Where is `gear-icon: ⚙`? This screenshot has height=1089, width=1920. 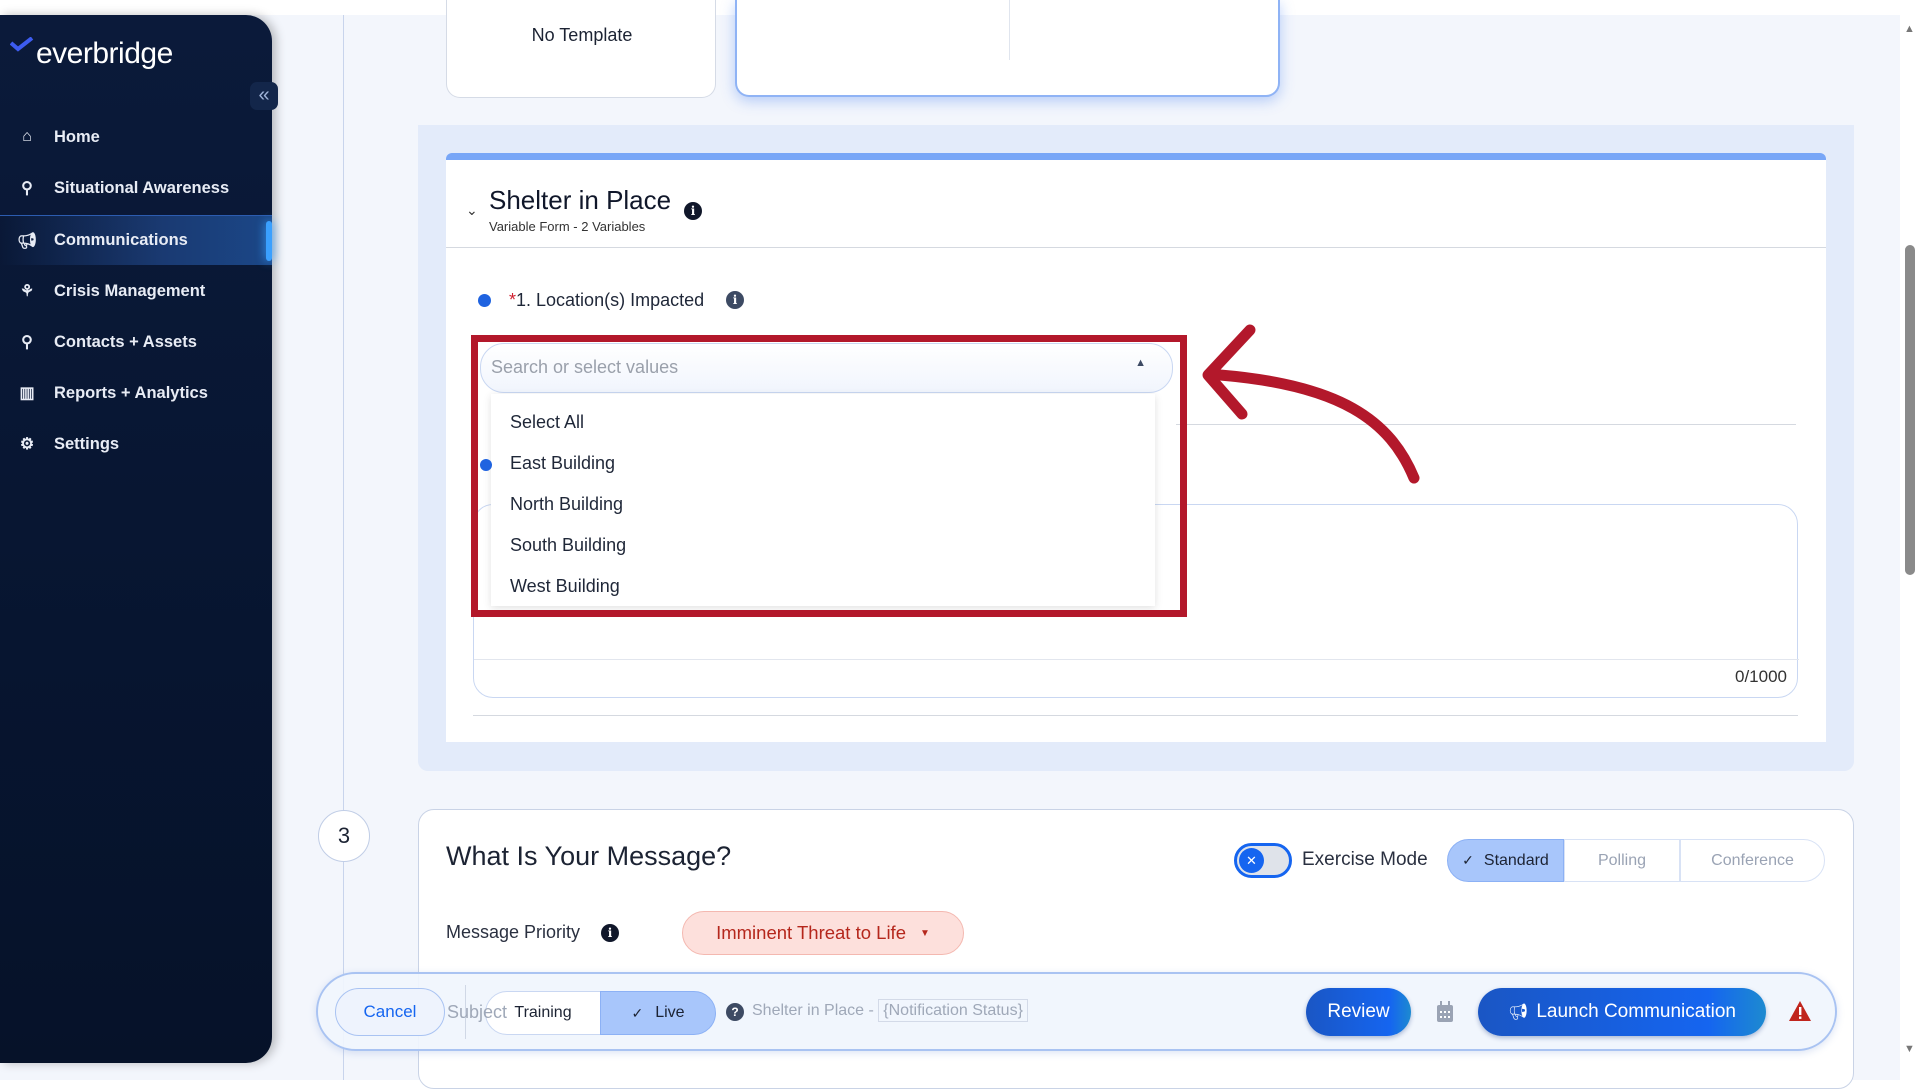
gear-icon: ⚙ is located at coordinates (27, 444).